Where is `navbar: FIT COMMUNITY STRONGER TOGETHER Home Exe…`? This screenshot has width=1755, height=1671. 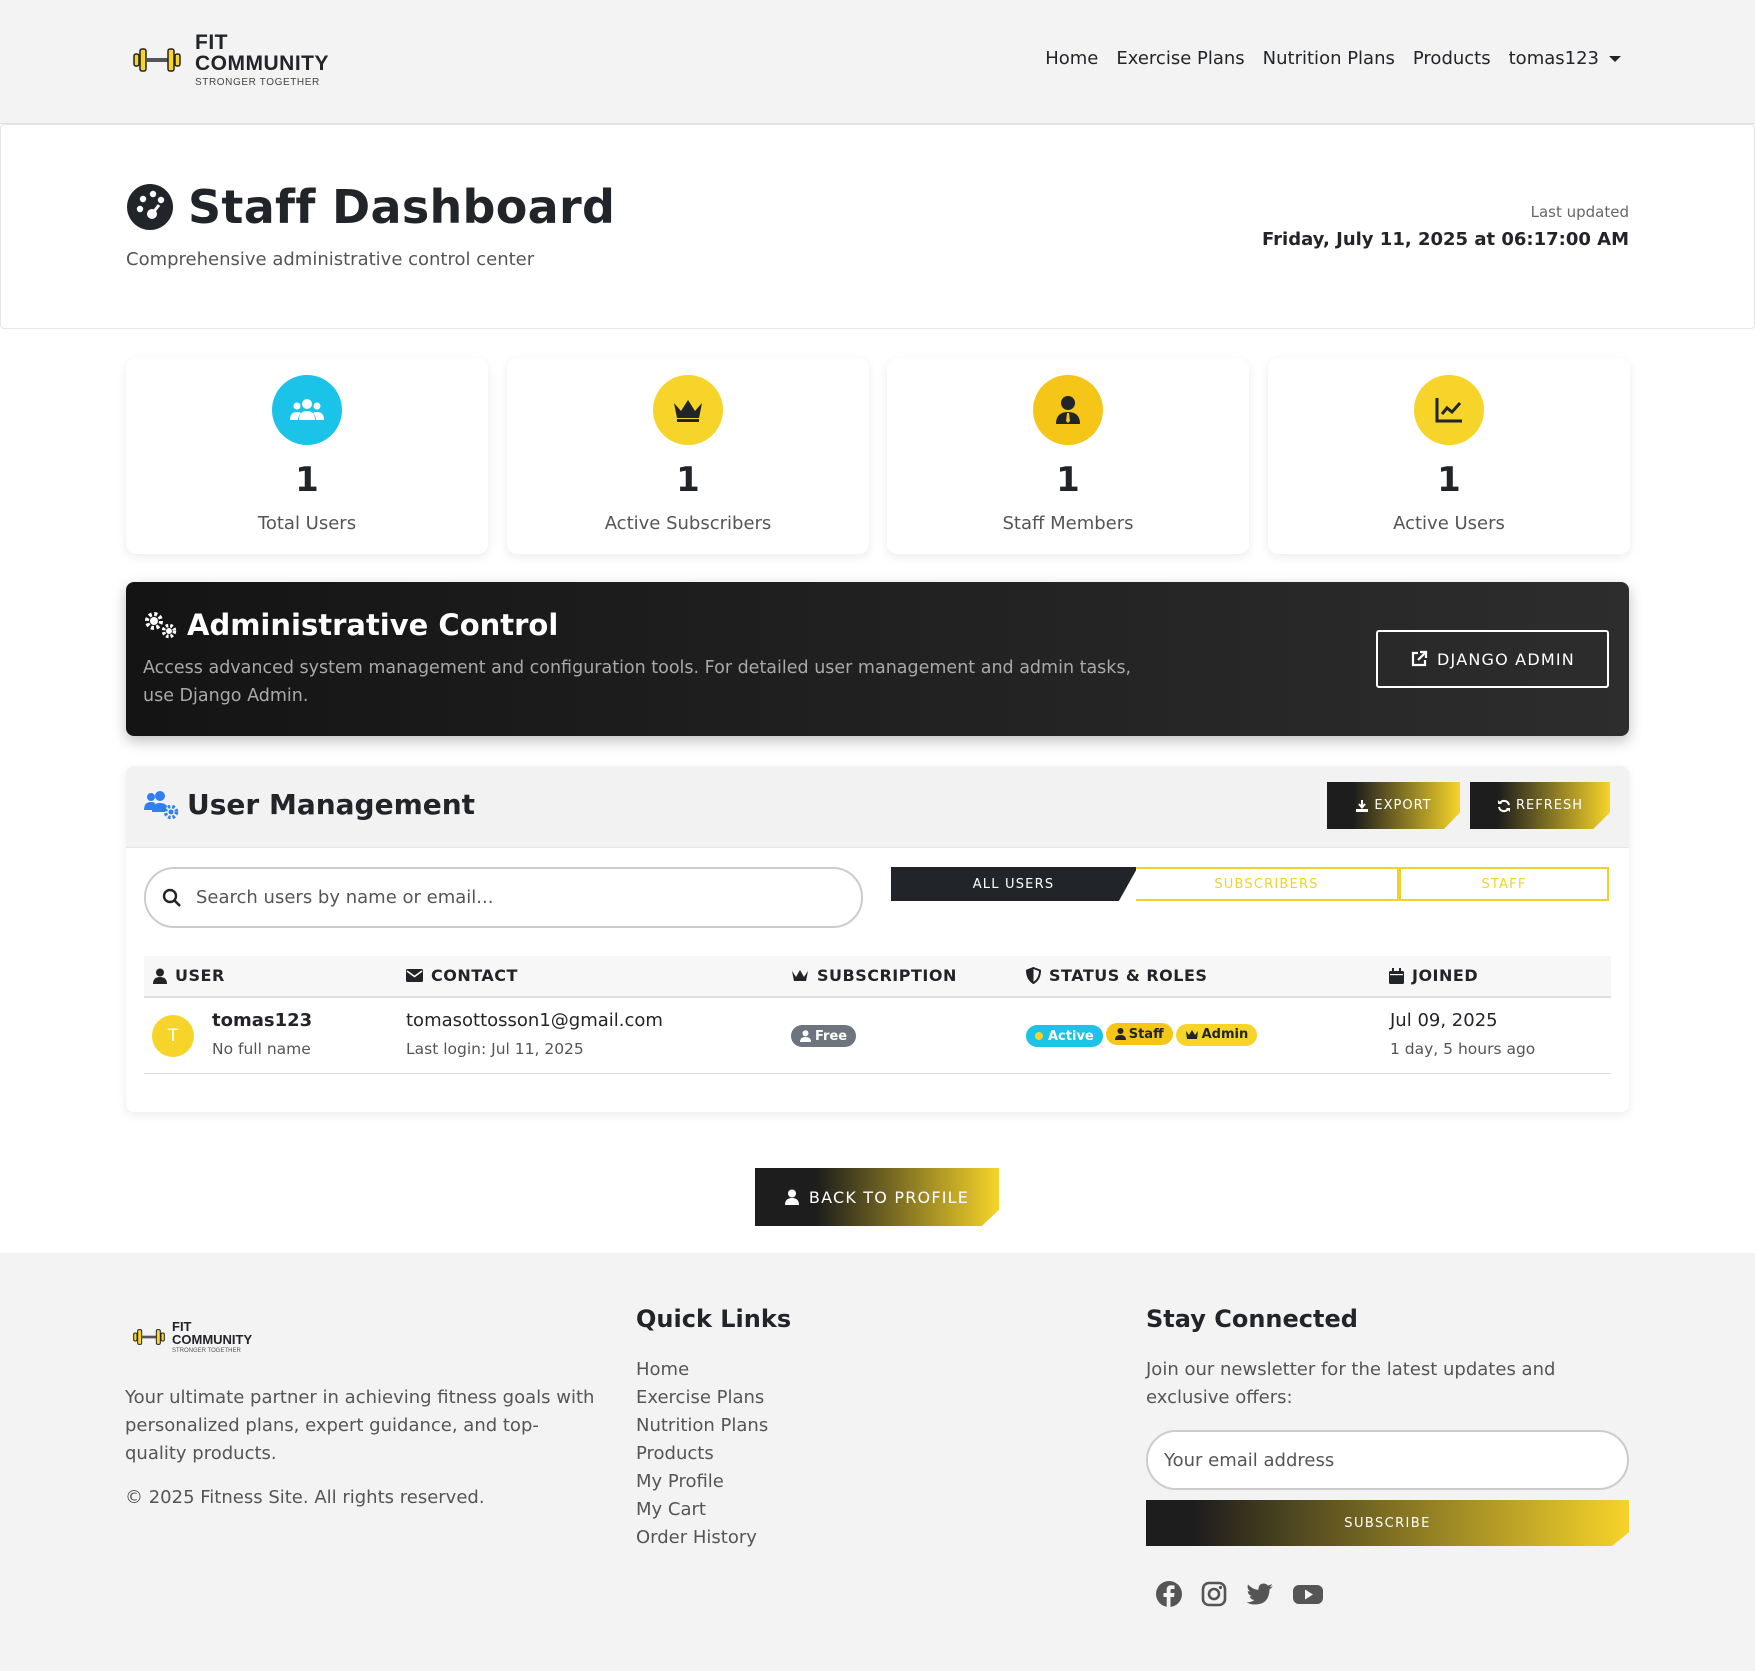
navbar: FIT COMMUNITY STRONGER TOGETHER Home Exe… is located at coordinates (877, 62).